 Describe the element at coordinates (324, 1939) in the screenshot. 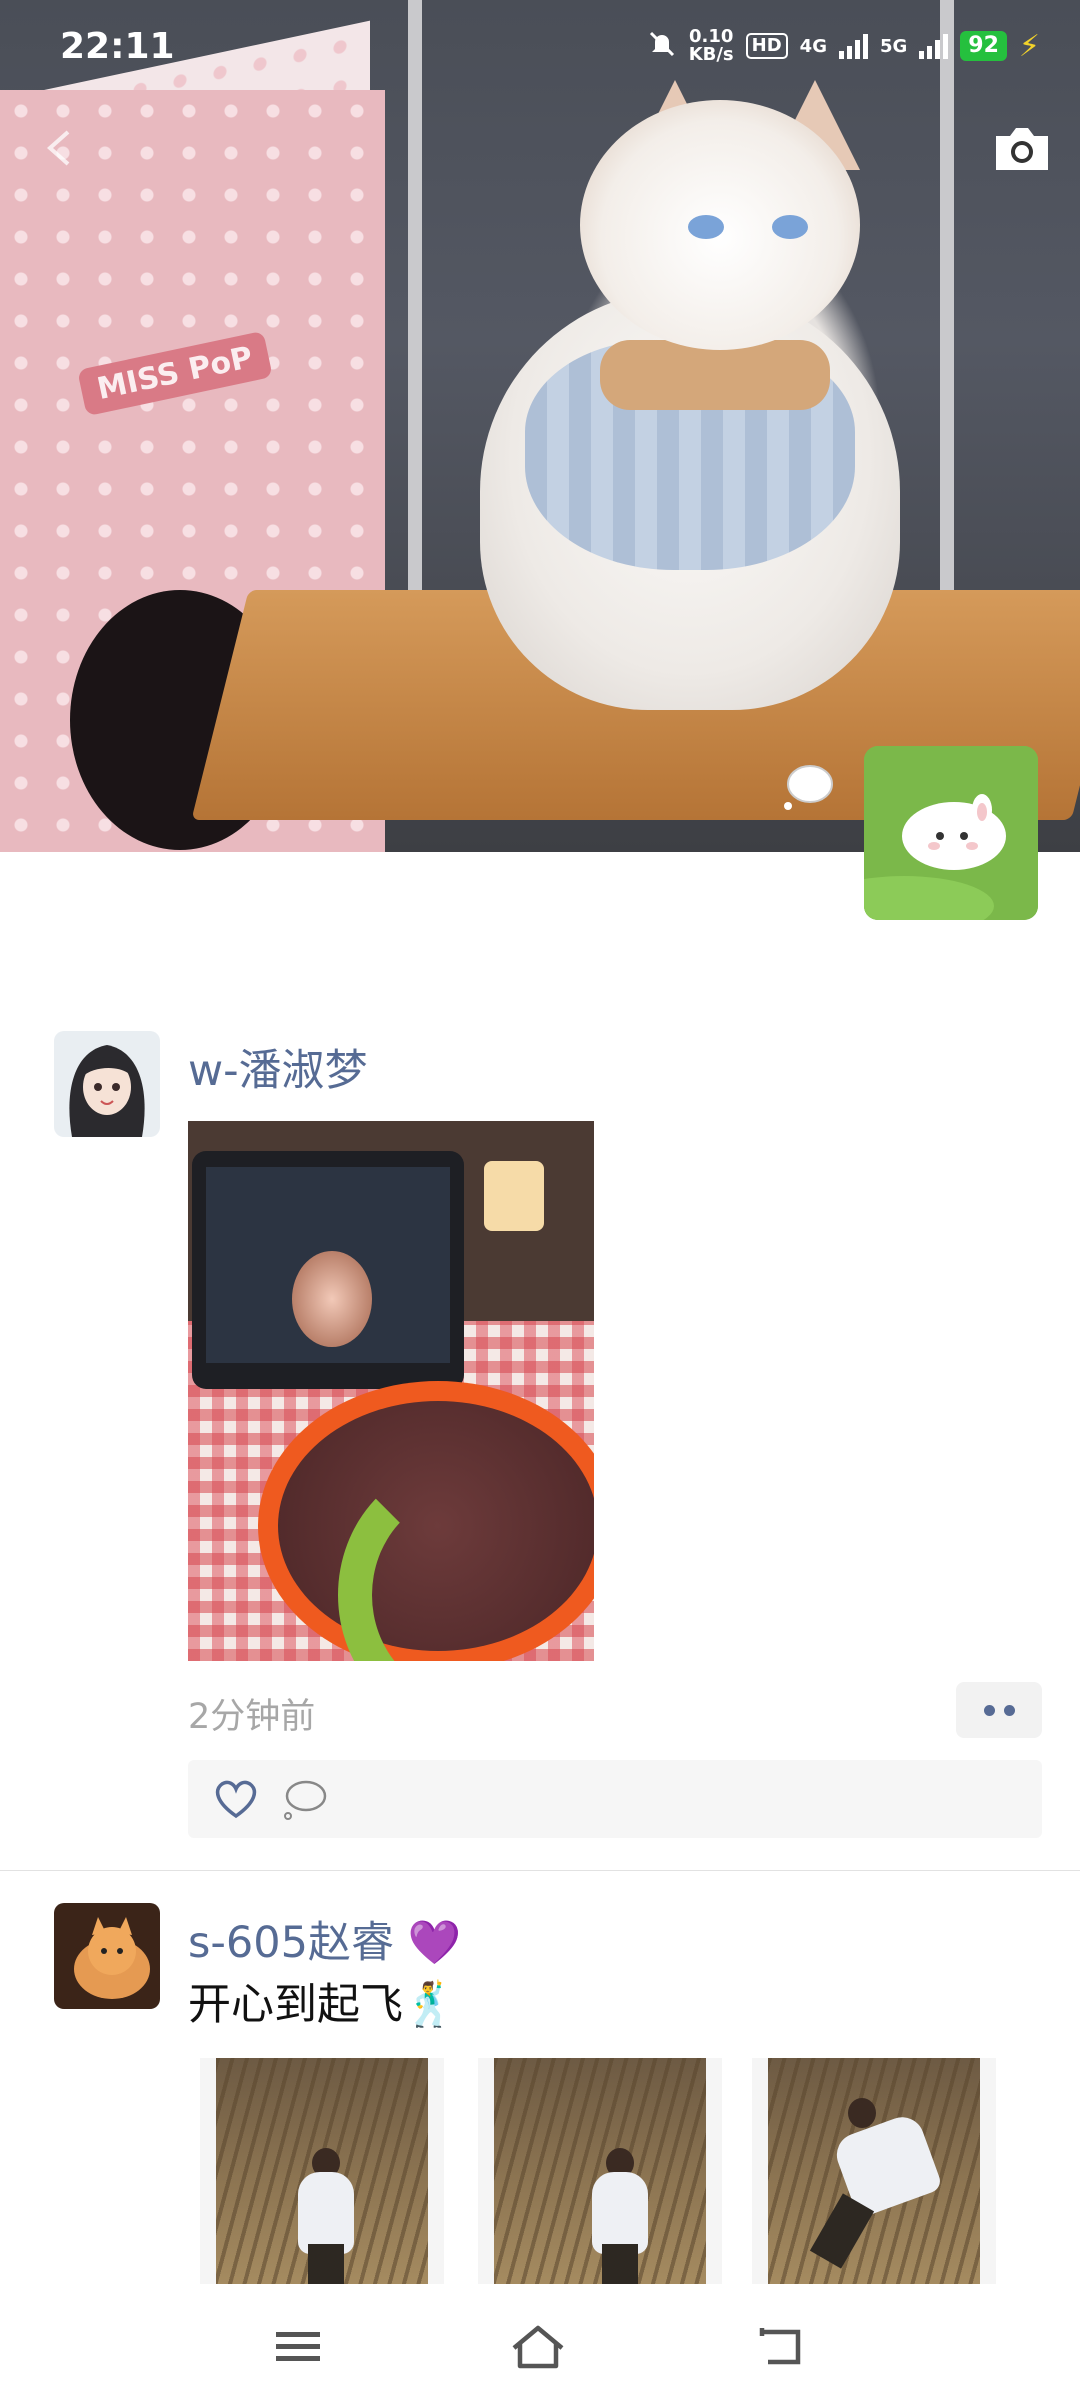

I see `username: s-605赵睿 💜` at that location.